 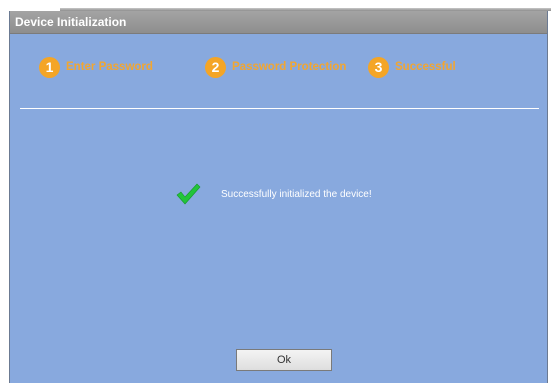 What do you see at coordinates (278, 22) in the screenshot?
I see `title-bar: Device Initialization` at bounding box center [278, 22].